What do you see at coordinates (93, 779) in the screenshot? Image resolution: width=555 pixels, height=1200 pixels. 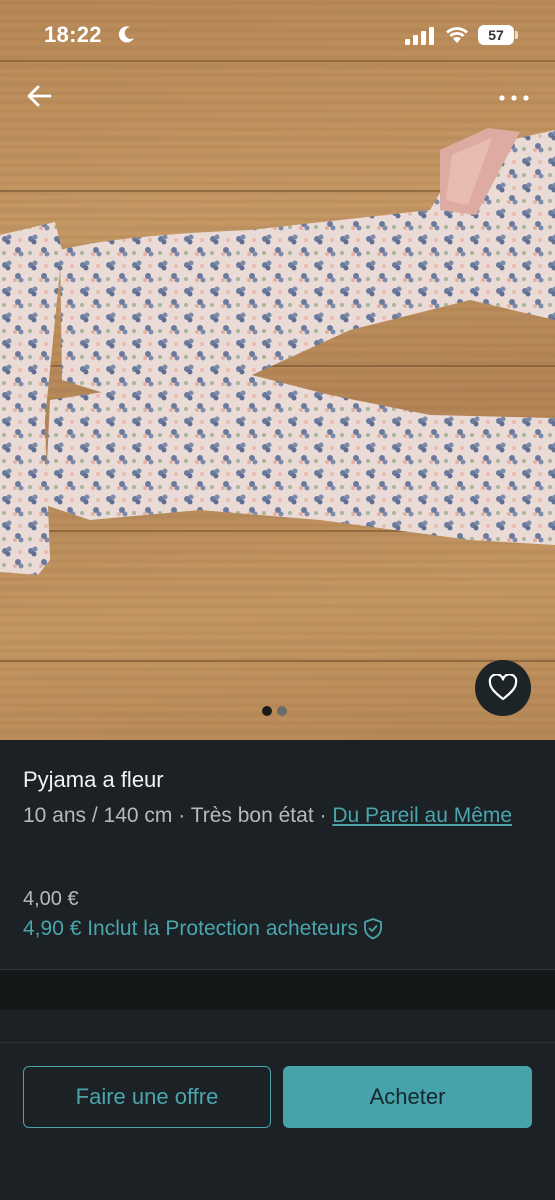 I see `item-title: Pyjama a fleur` at bounding box center [93, 779].